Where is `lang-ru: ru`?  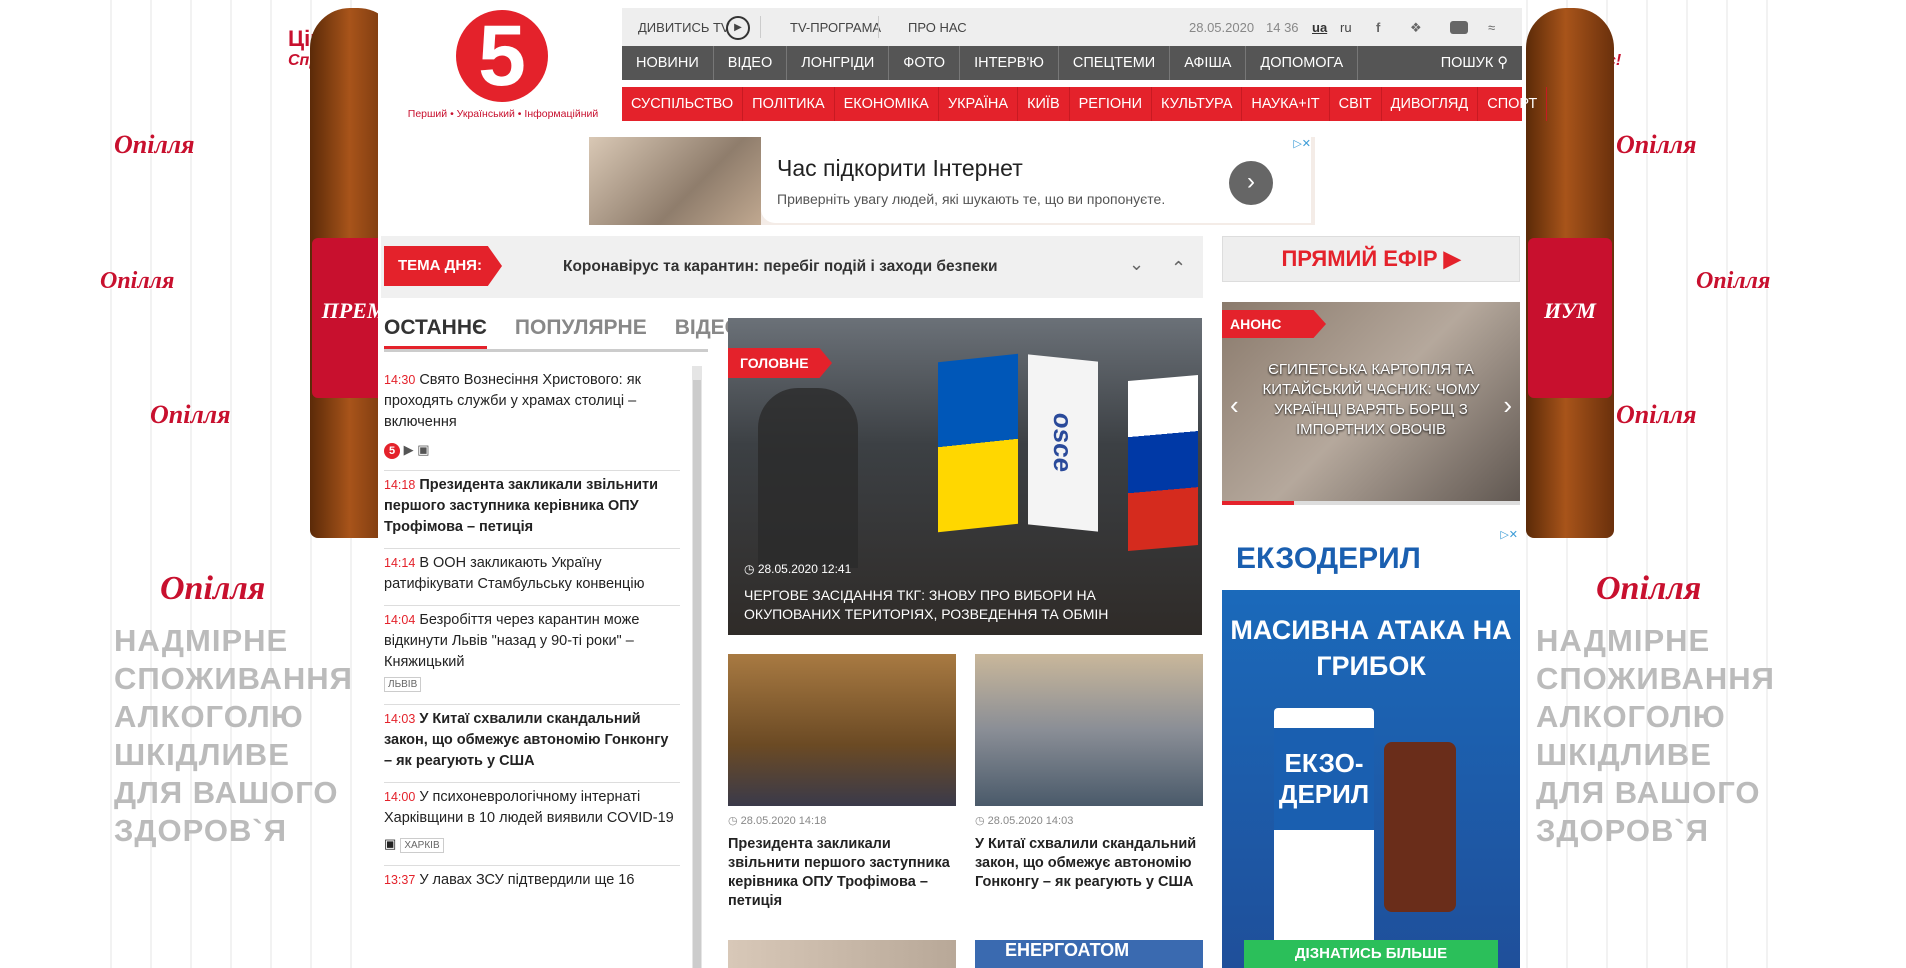
lang-ru: ru is located at coordinates (1346, 27).